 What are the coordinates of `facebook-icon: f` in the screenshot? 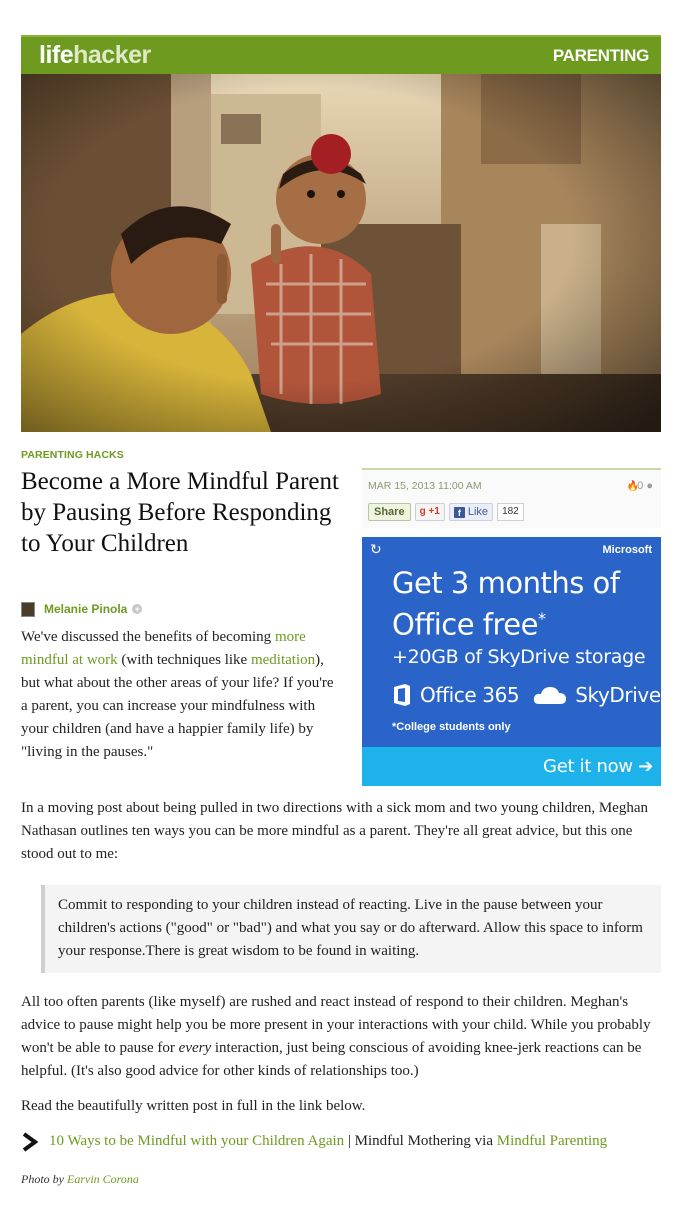 It's located at (459, 512).